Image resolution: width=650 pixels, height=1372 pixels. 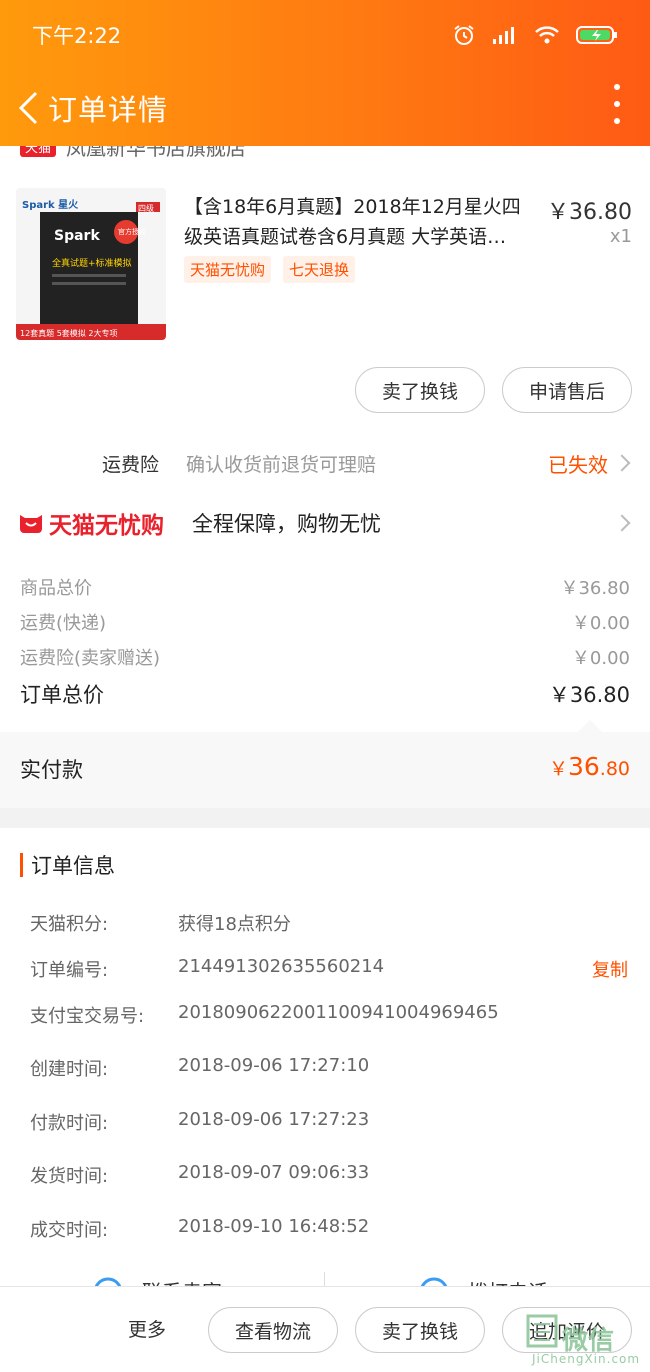 What do you see at coordinates (77, 36) in the screenshot?
I see `status-time: 下午2:22` at bounding box center [77, 36].